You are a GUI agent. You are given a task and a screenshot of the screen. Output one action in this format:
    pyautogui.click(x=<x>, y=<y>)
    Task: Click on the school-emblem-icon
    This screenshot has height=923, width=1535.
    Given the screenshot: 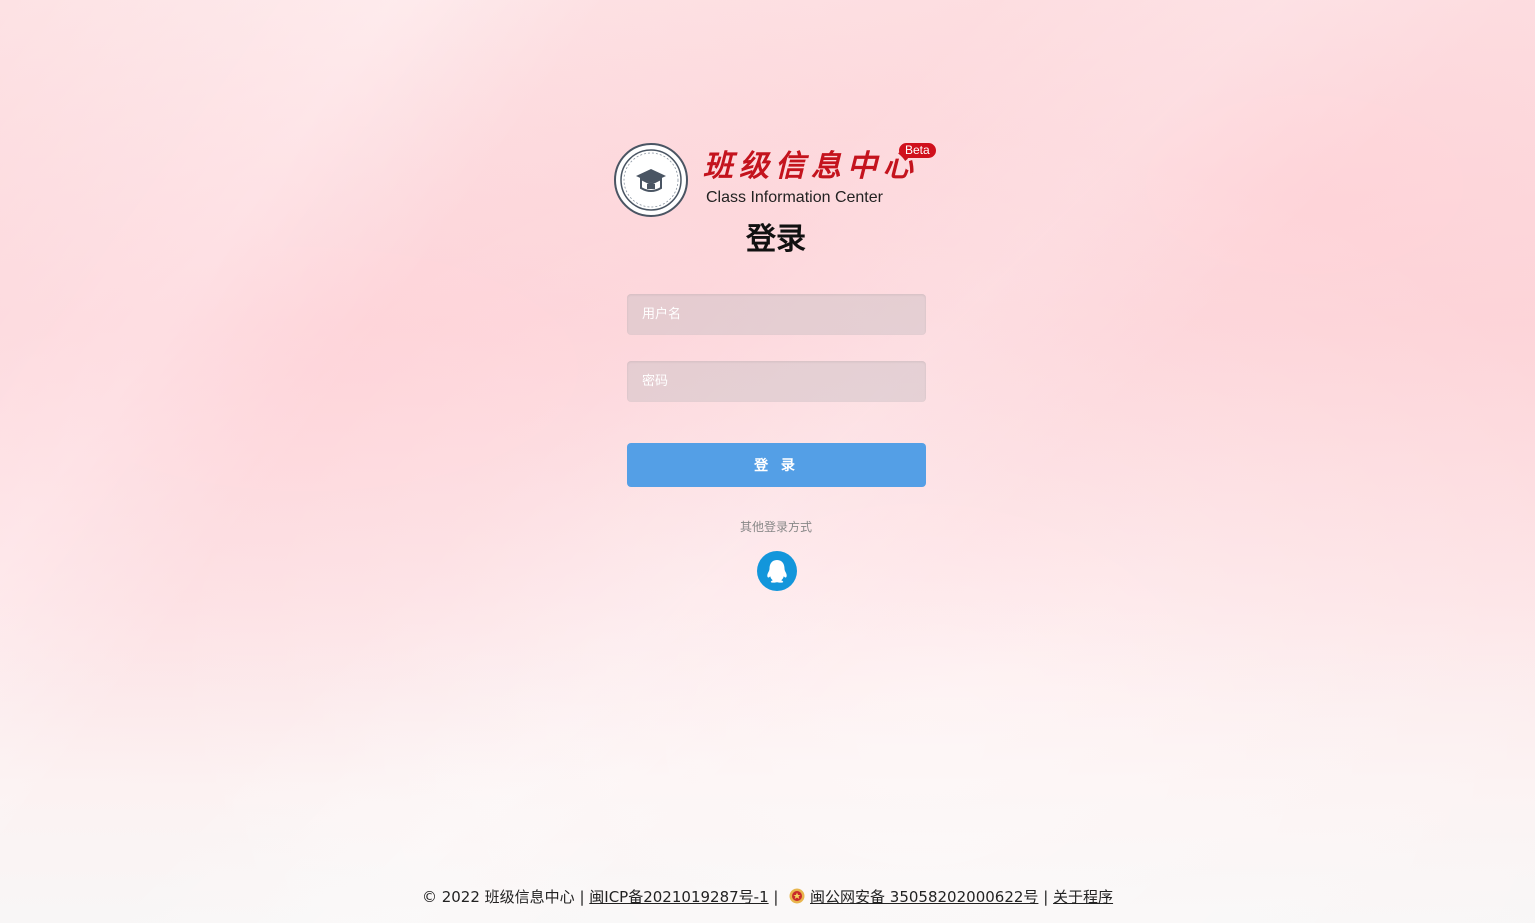 What is the action you would take?
    pyautogui.click(x=651, y=180)
    